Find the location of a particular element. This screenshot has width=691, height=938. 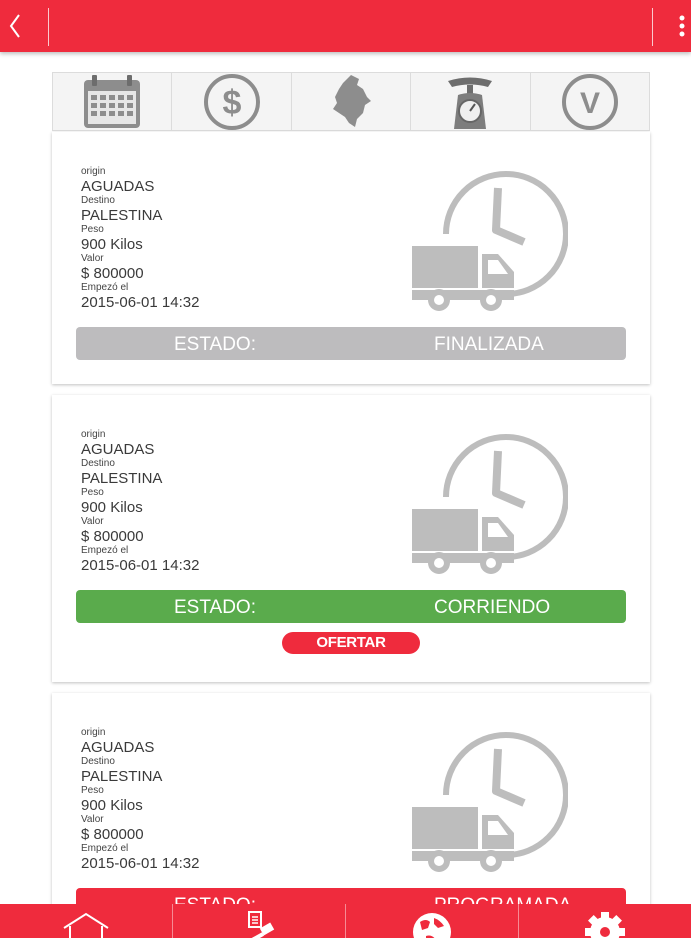

svg-text: V is located at coordinates (590, 103).